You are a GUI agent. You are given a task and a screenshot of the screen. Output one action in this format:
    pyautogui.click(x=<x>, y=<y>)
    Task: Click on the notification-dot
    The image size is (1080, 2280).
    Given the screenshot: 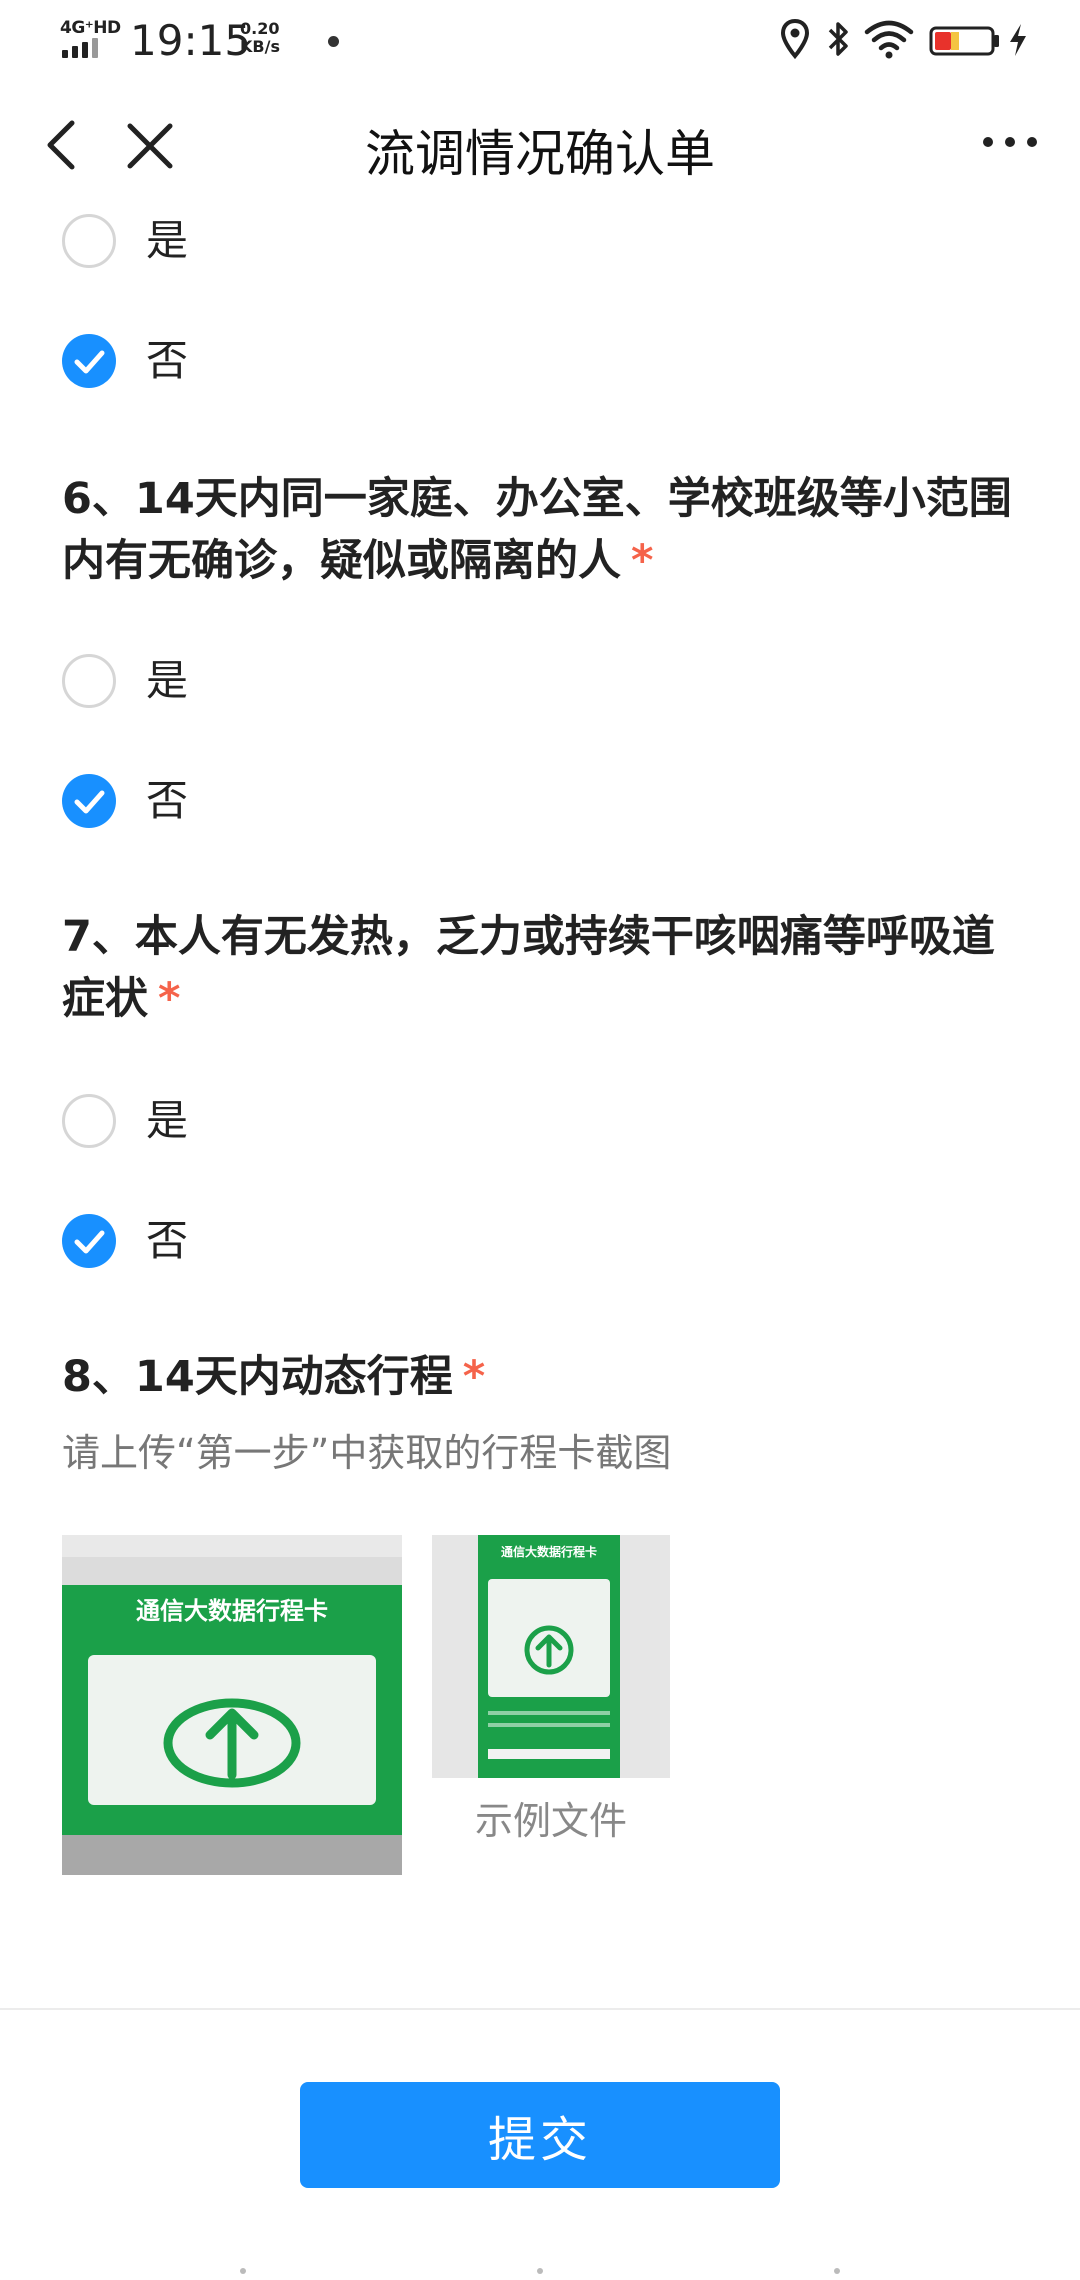 What is the action you would take?
    pyautogui.click(x=333, y=41)
    